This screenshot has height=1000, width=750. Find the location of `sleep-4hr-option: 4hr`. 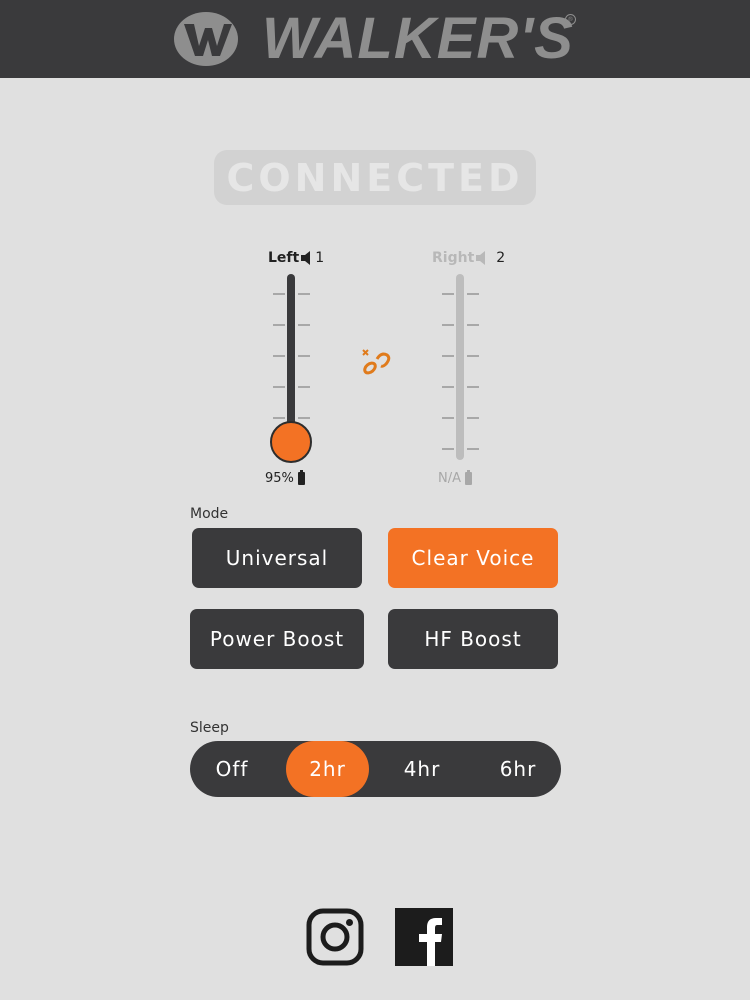

sleep-4hr-option: 4hr is located at coordinates (422, 769).